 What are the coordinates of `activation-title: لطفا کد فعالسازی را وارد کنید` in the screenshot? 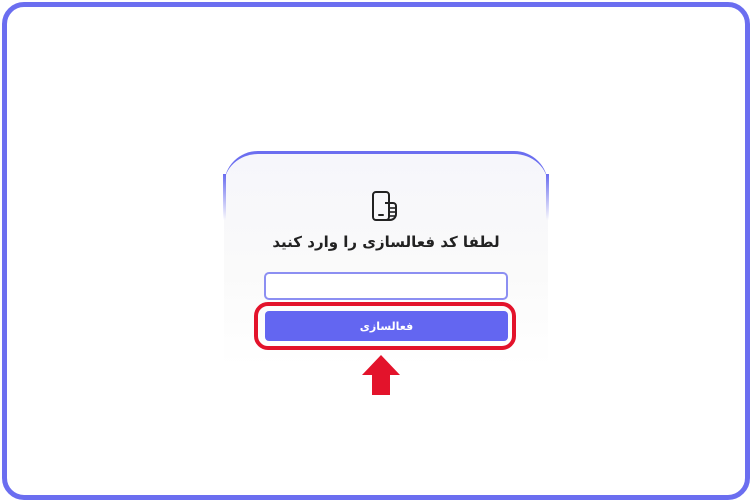 It's located at (386, 242).